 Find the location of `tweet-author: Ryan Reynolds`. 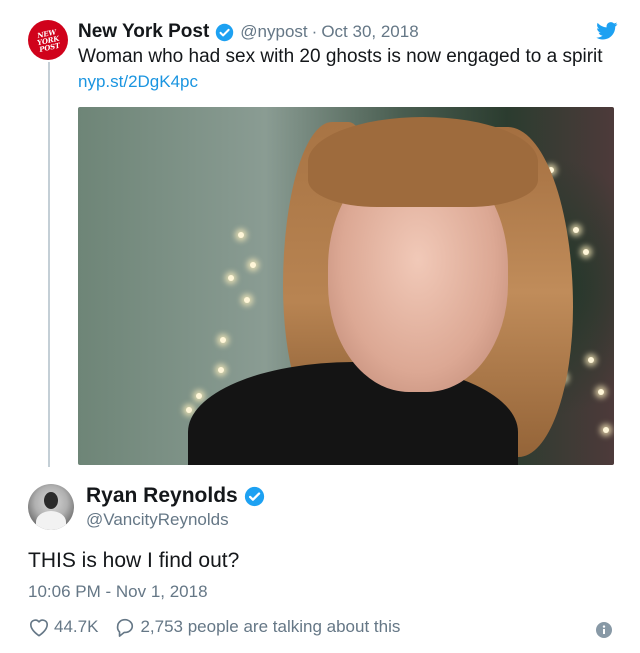

tweet-author: Ryan Reynolds is located at coordinates (175, 496).